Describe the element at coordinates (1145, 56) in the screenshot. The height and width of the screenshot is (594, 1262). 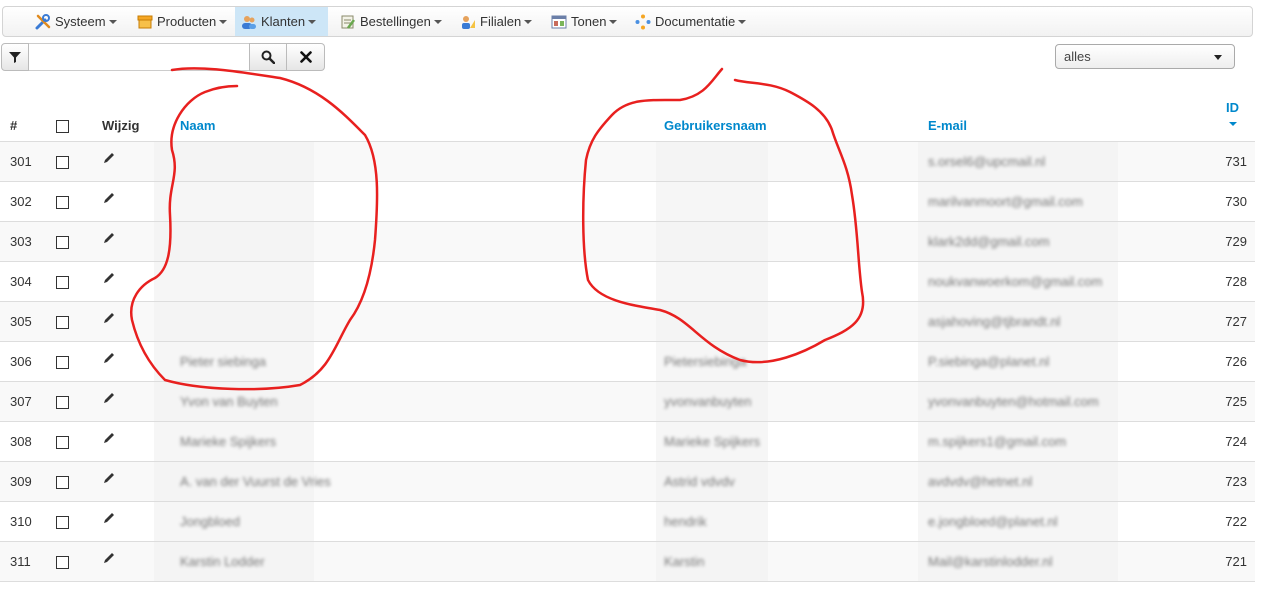
I see `status-filter-select: alles` at that location.